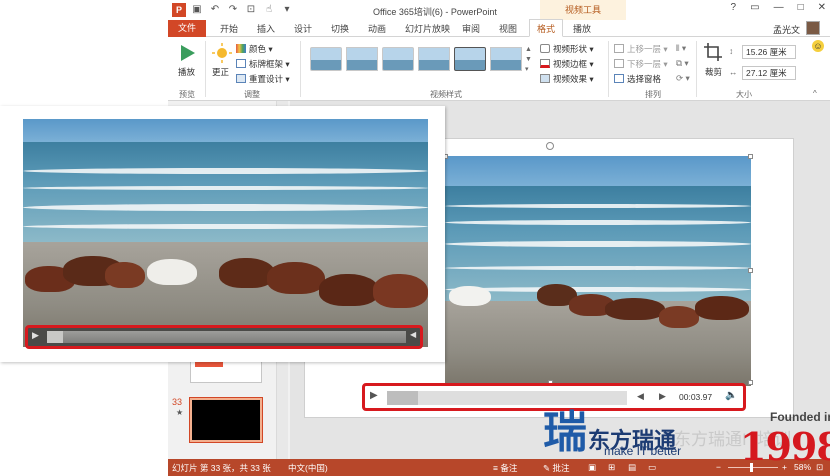 This screenshot has height=476, width=830. I want to click on video-shape-button: 视频形状 ▾, so click(567, 49).